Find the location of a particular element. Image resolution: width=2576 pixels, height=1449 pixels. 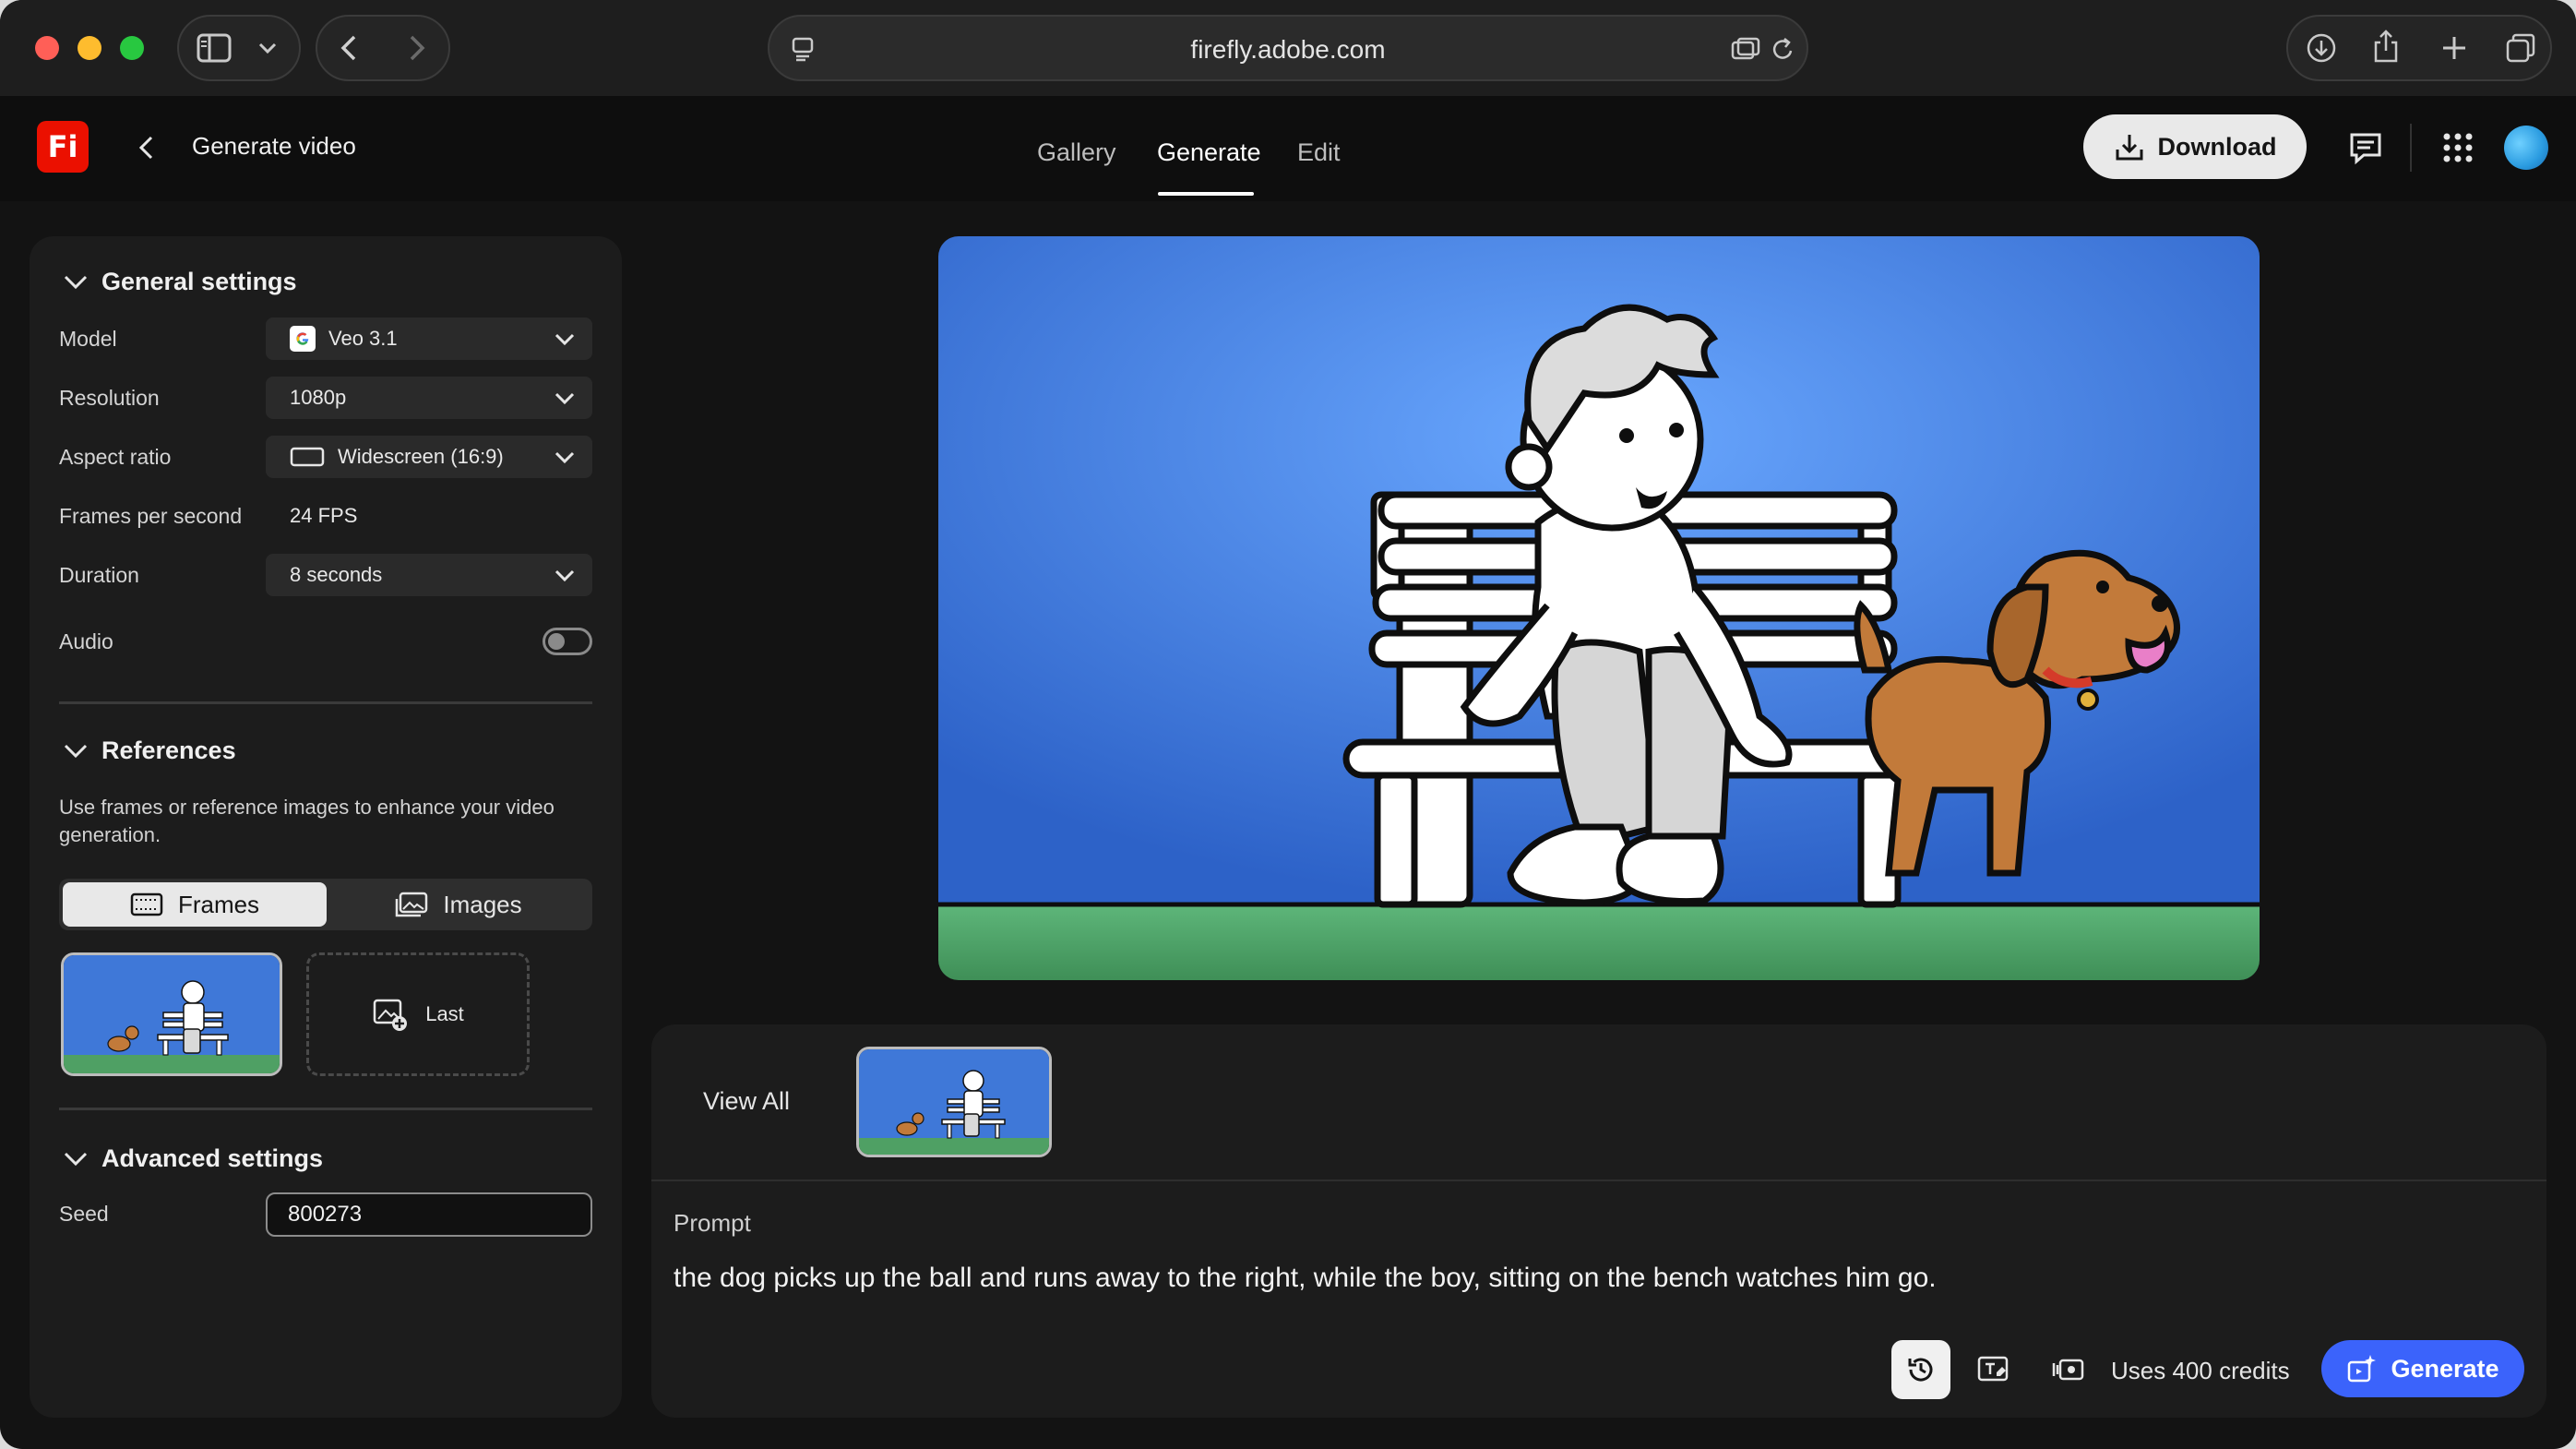

forward-arrow-icon is located at coordinates (417, 48).